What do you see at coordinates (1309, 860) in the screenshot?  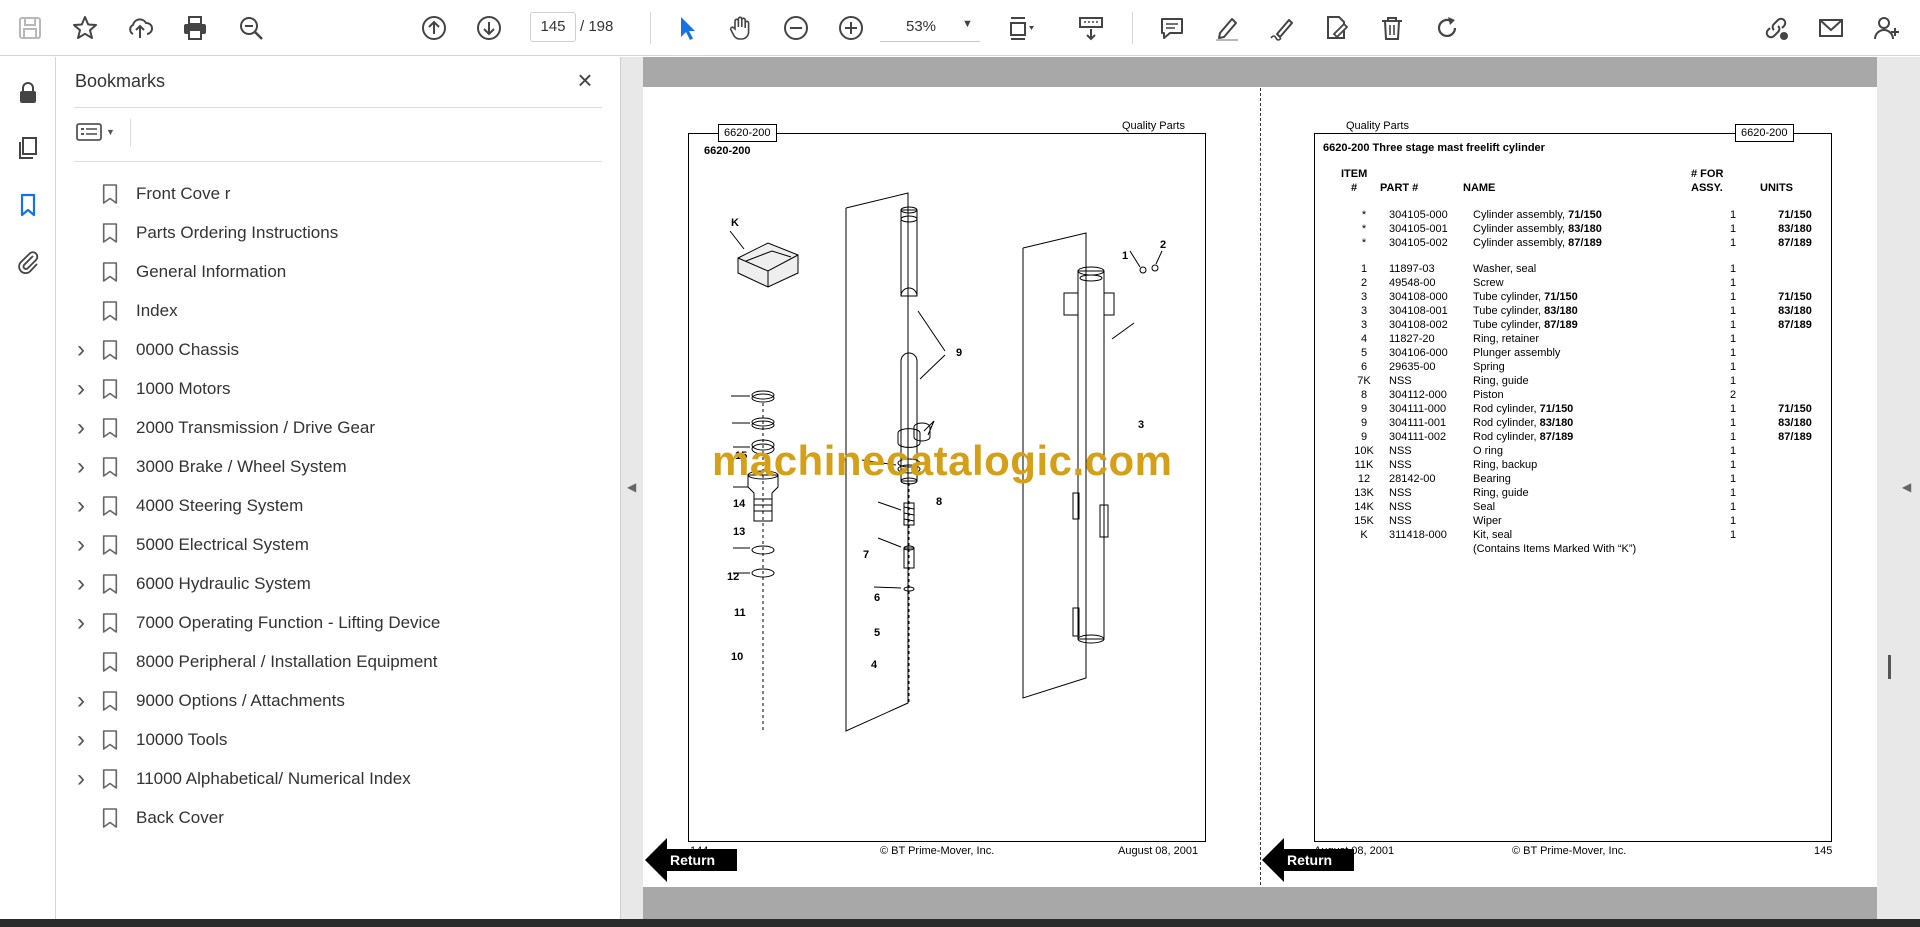 I see `return-button-right: Return` at bounding box center [1309, 860].